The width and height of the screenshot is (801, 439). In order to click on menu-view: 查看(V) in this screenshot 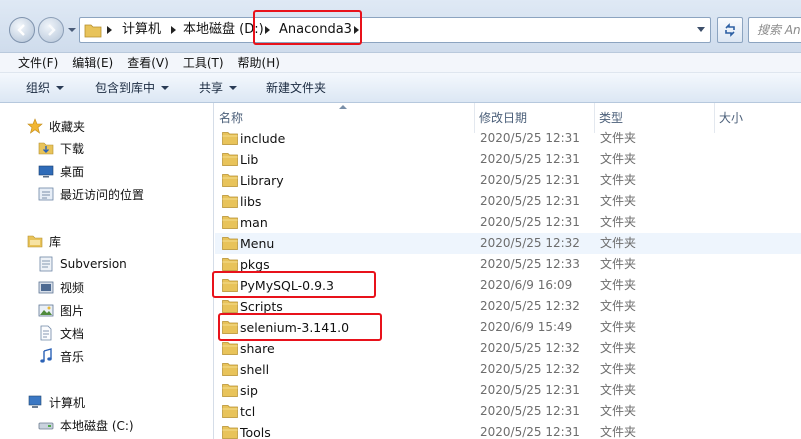, I will do `click(148, 62)`.